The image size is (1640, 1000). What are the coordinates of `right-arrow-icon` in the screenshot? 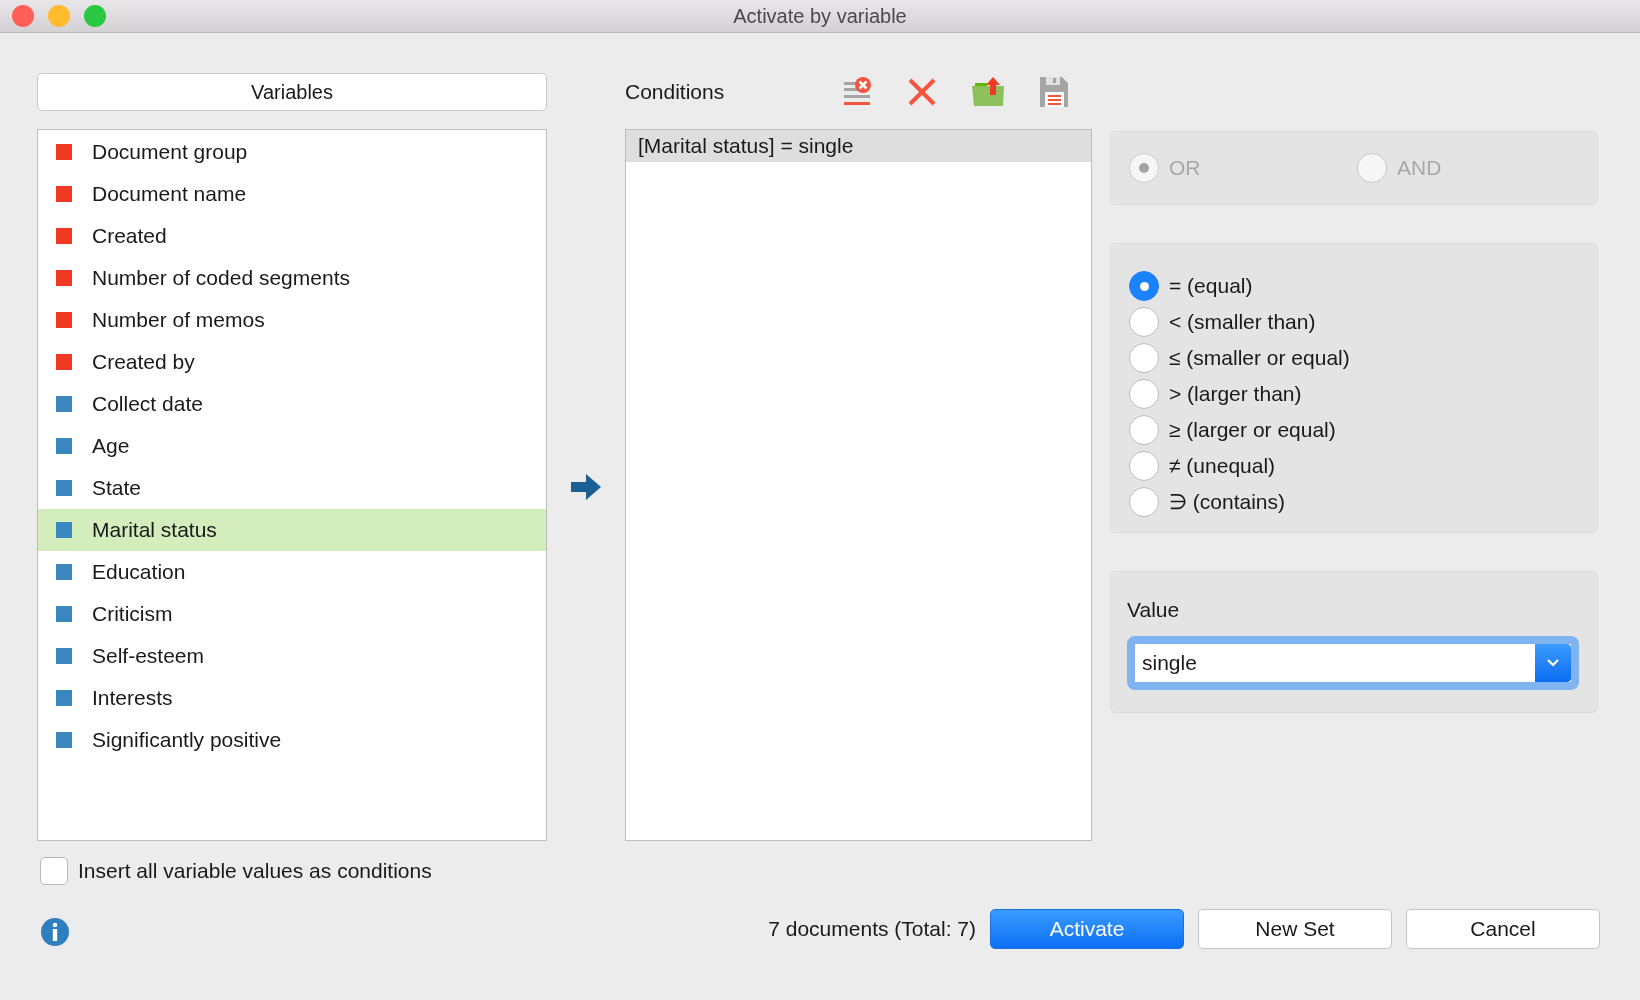 It's located at (586, 487).